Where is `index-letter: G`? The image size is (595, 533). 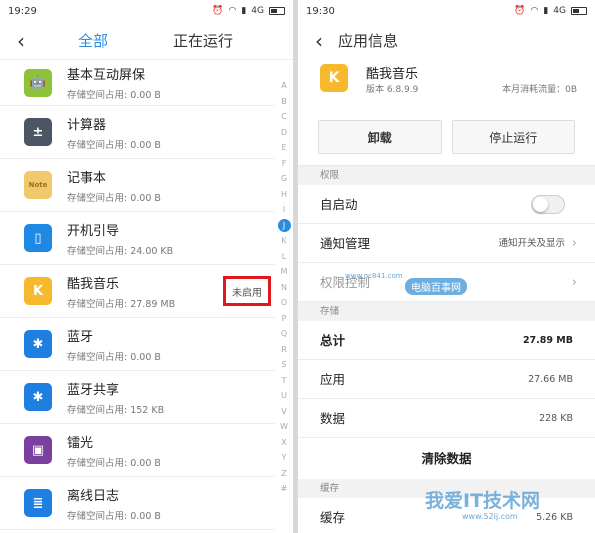 index-letter: G is located at coordinates (284, 179).